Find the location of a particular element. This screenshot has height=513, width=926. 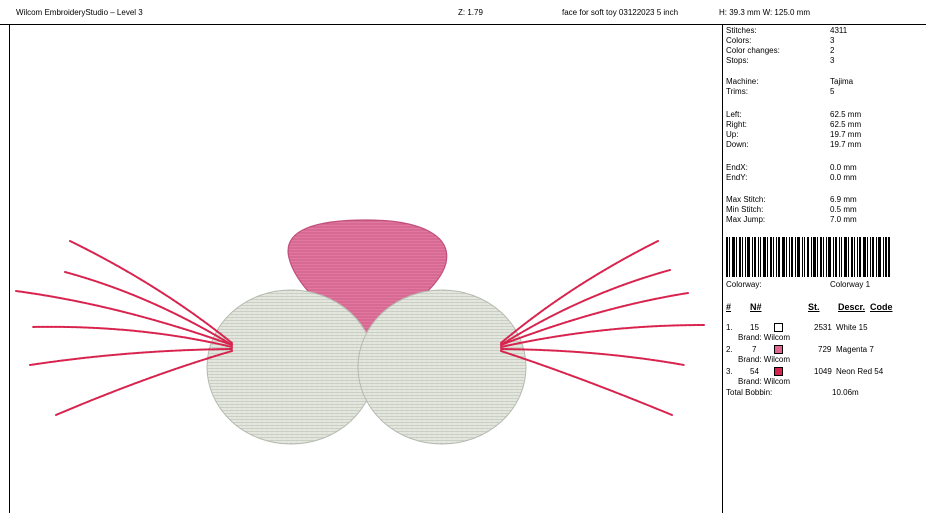

col-header-code: Code is located at coordinates (881, 307).